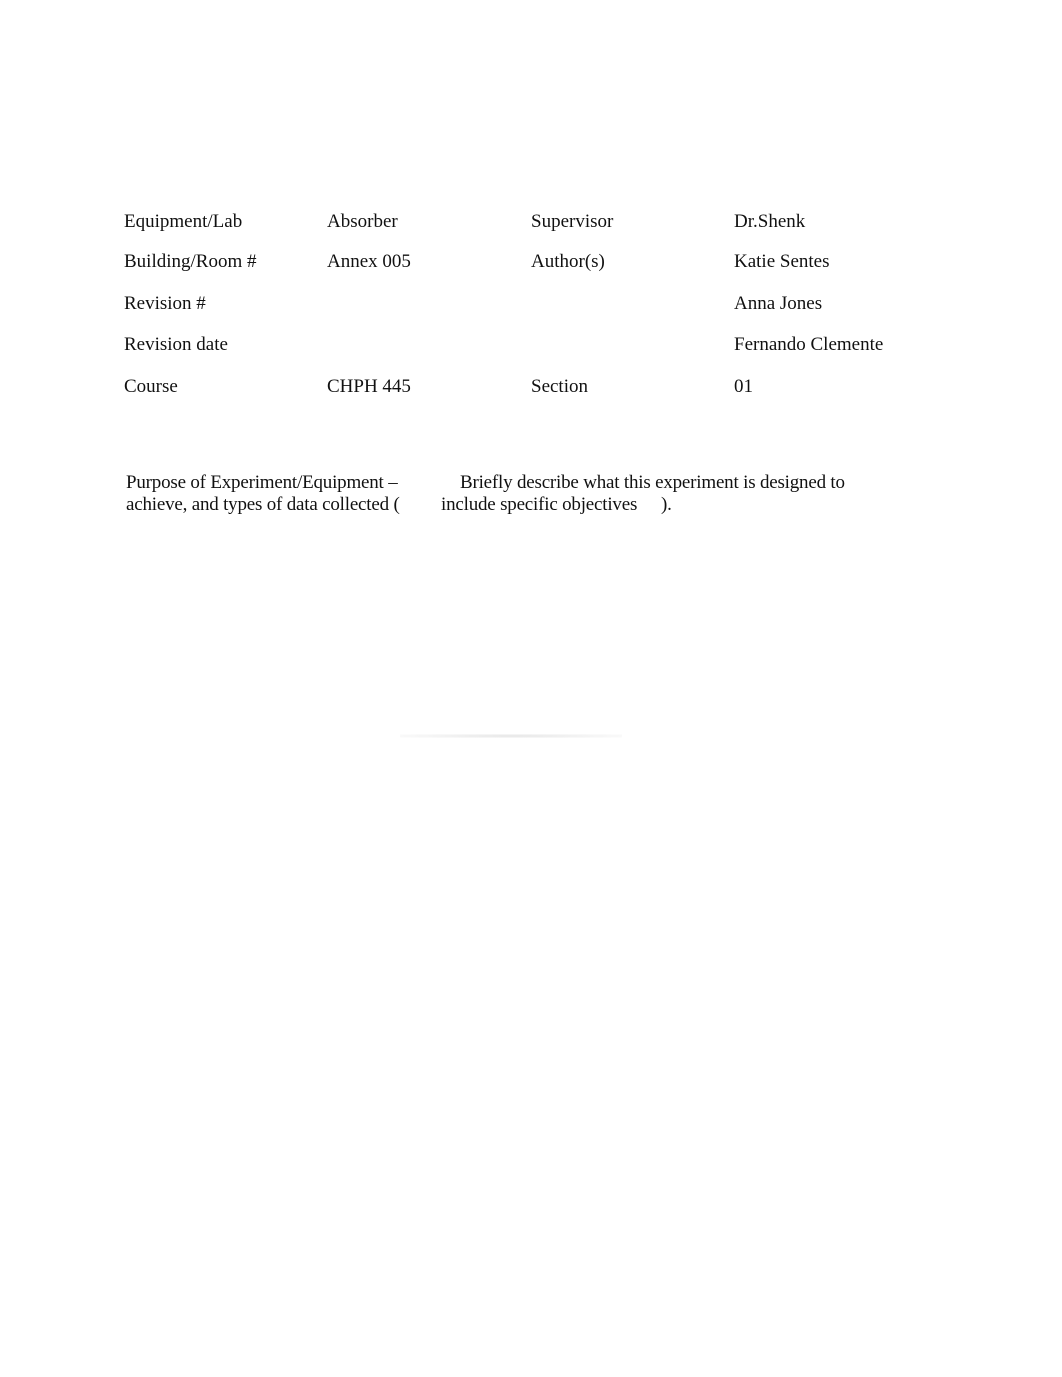 The image size is (1062, 1377). I want to click on authors-label: Author(s), so click(568, 261).